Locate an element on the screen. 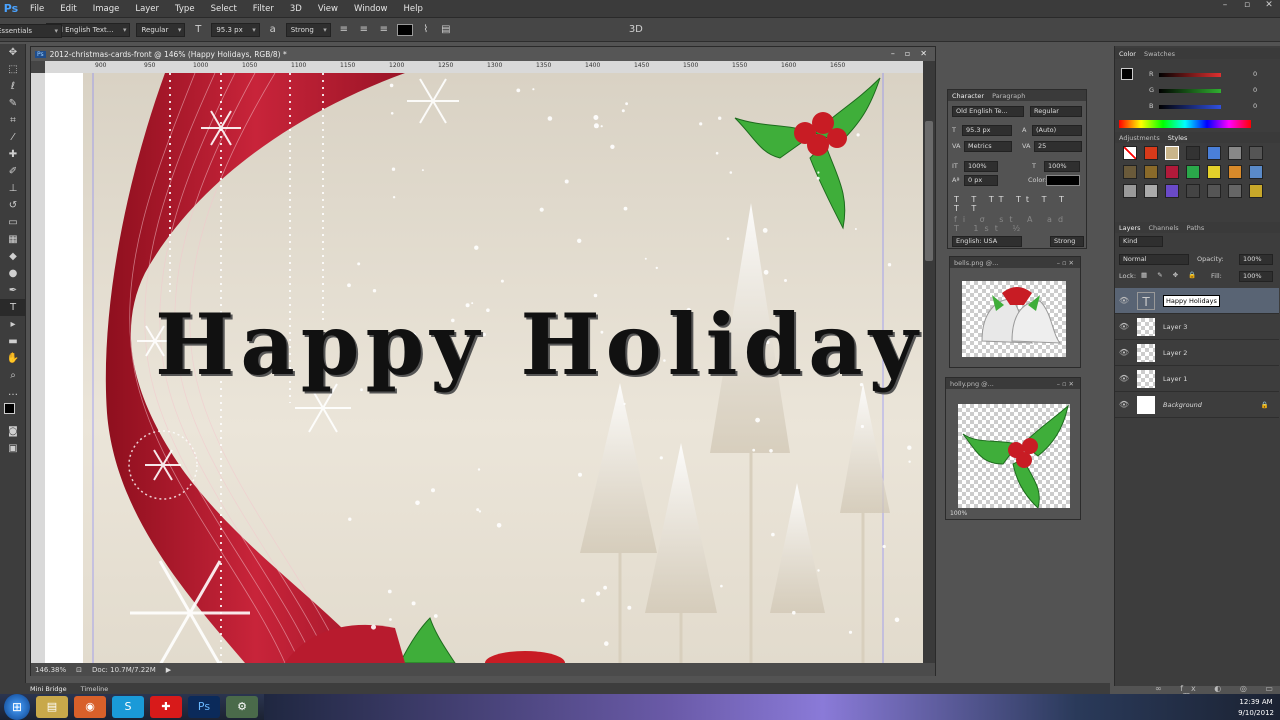 Image resolution: width=1280 pixels, height=720 pixels. menu-image: Image is located at coordinates (106, 9).